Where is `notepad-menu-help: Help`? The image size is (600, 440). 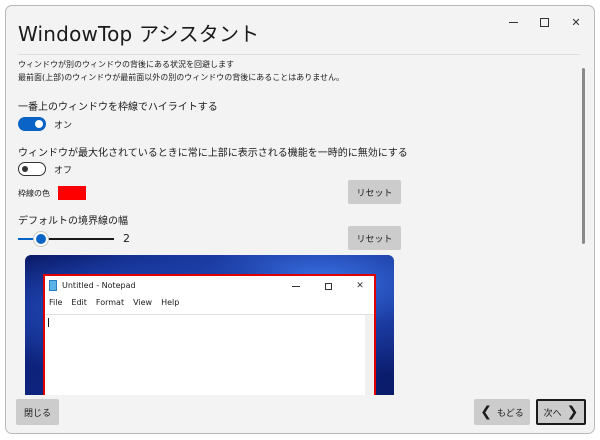 notepad-menu-help: Help is located at coordinates (170, 302).